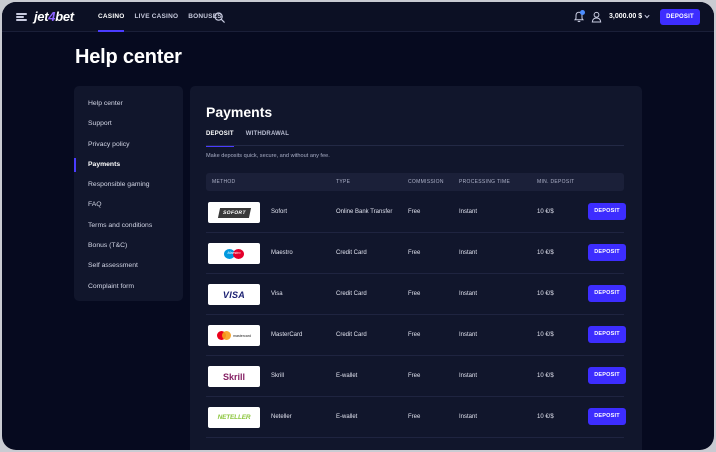 This screenshot has height=452, width=716. Describe the element at coordinates (279, 212) in the screenshot. I see `method-name: Sofort` at that location.